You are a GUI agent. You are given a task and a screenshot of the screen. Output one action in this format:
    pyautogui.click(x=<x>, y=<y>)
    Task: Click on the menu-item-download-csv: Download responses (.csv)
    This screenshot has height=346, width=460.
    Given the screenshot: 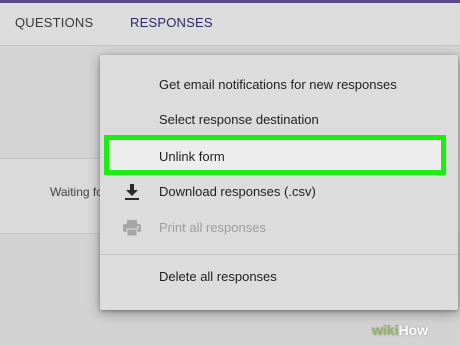 What is the action you would take?
    pyautogui.click(x=279, y=192)
    